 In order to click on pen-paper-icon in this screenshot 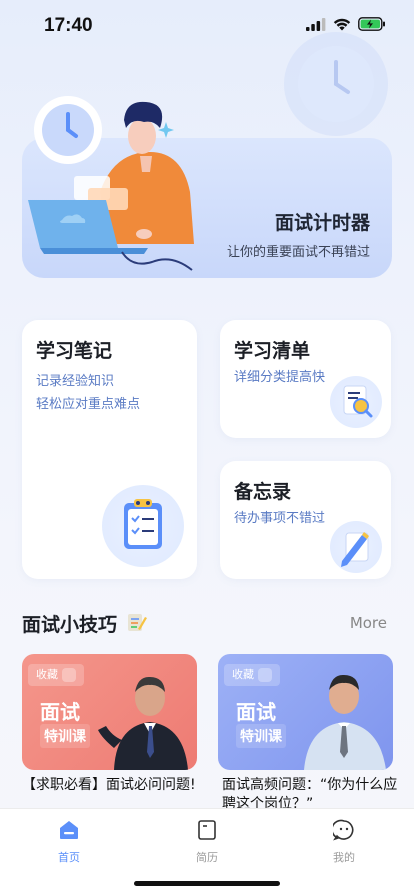, I will do `click(356, 547)`.